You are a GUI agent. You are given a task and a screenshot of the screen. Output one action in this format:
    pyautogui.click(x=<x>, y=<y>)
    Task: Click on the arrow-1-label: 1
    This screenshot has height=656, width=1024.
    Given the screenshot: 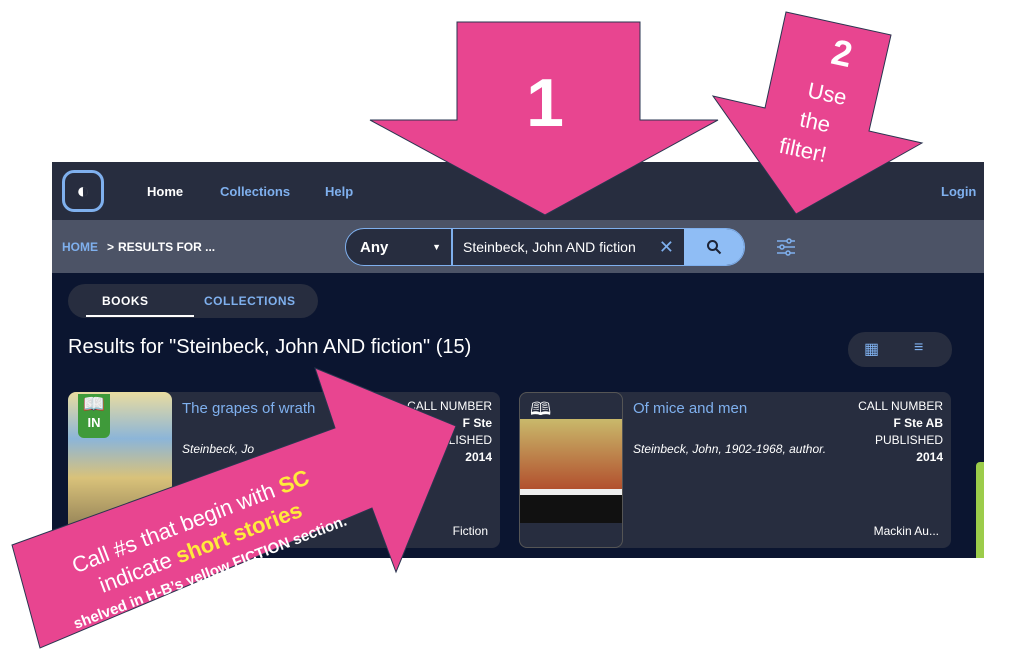 What is the action you would take?
    pyautogui.click(x=545, y=103)
    